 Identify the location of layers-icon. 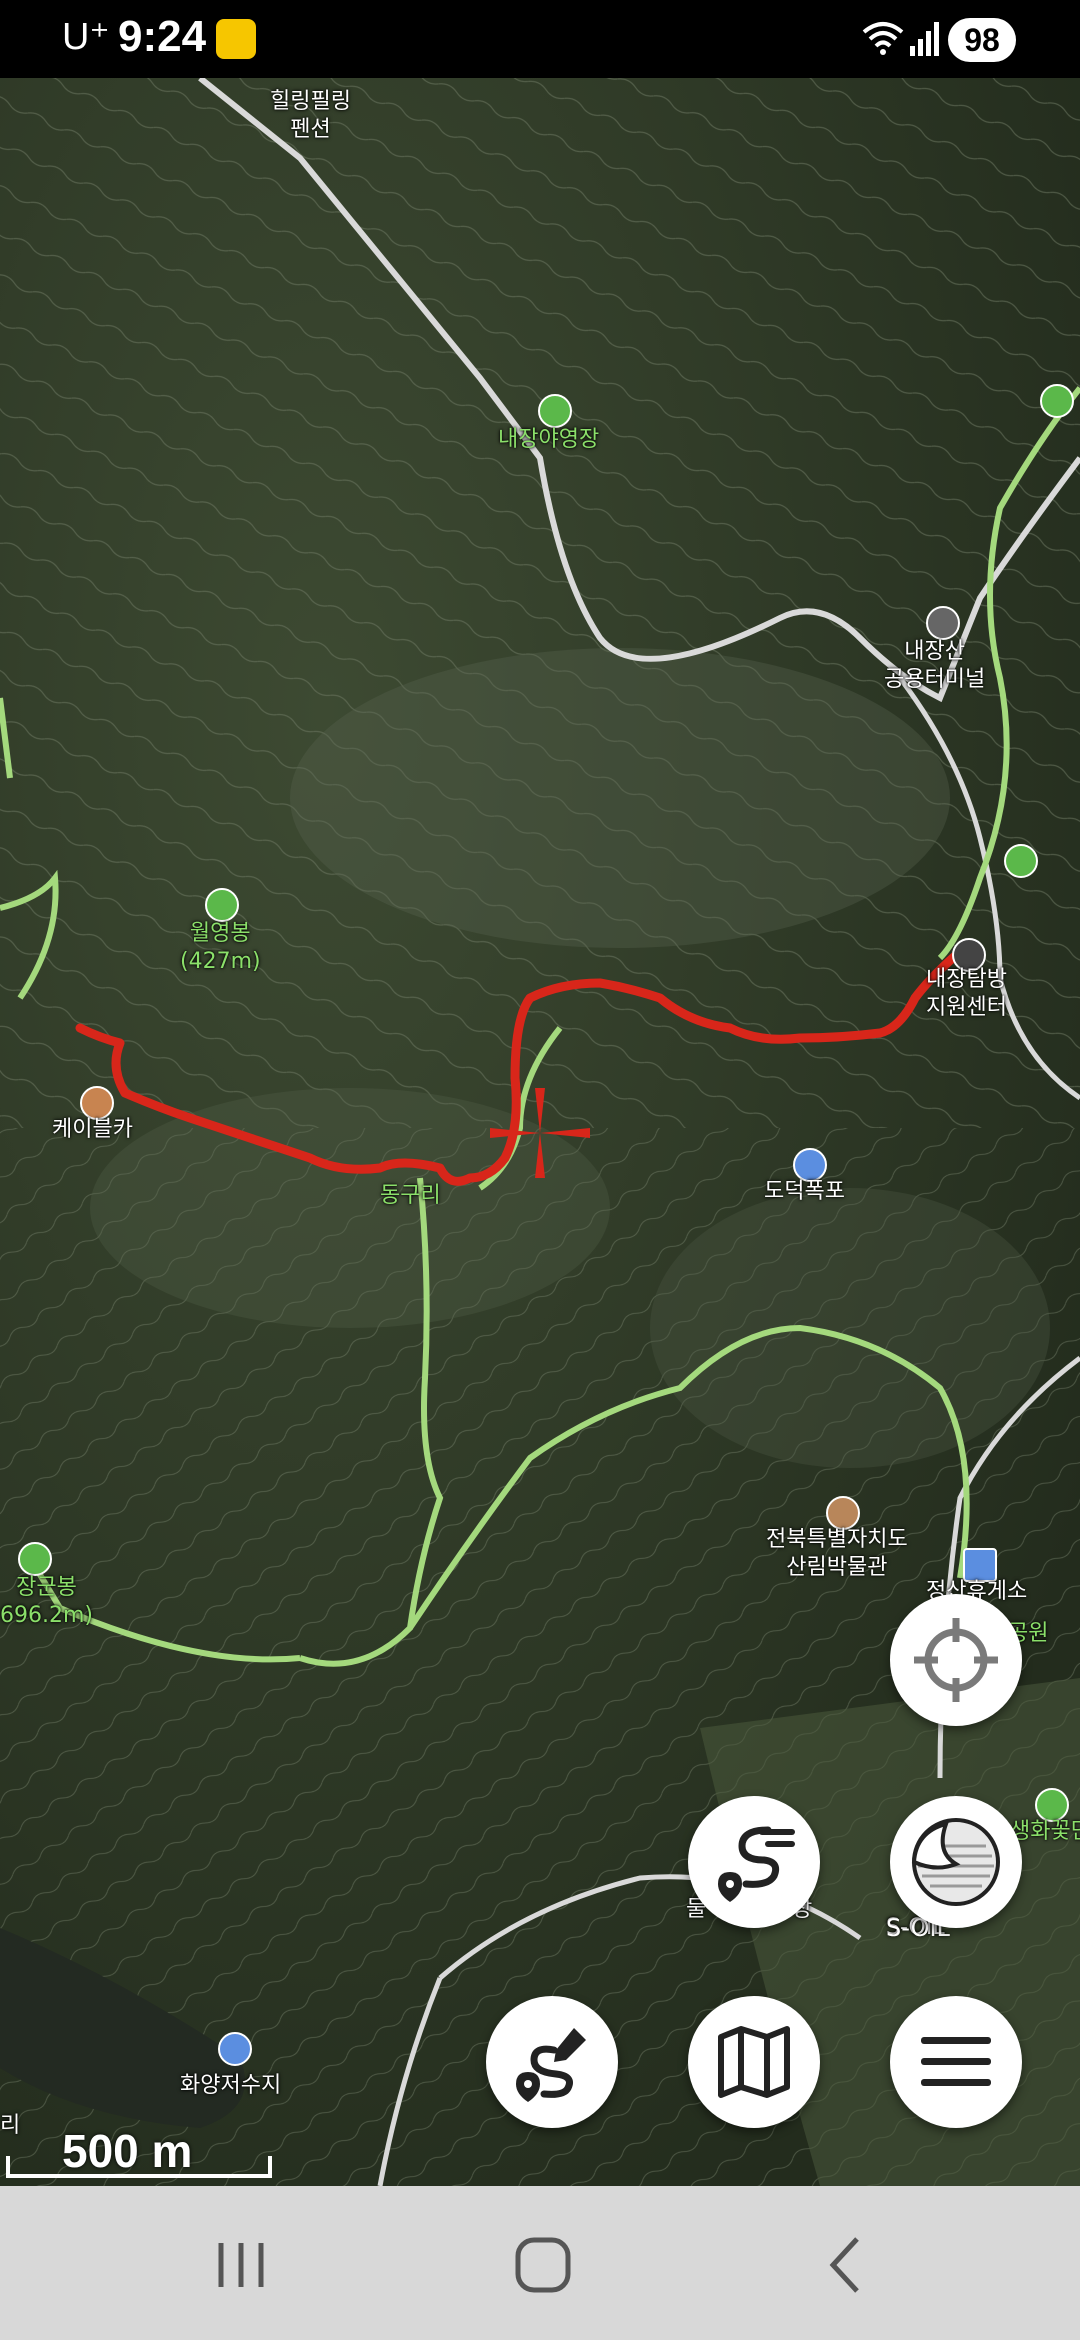
(955, 1862).